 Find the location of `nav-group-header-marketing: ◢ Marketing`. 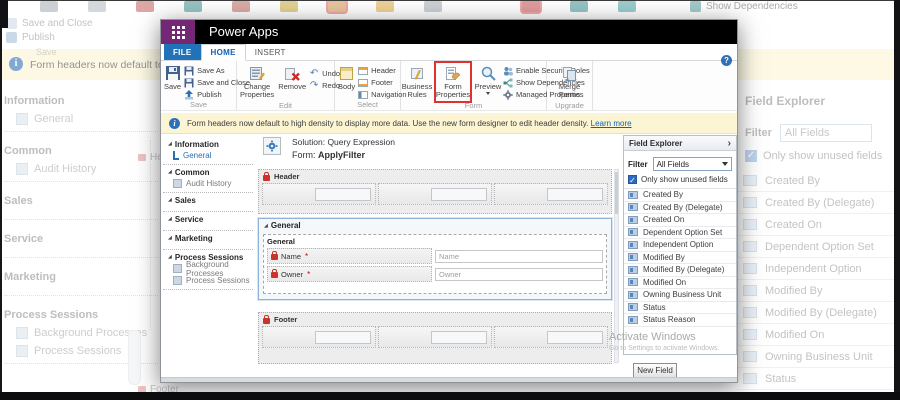

nav-group-header-marketing: ◢ Marketing is located at coordinates (210, 238).